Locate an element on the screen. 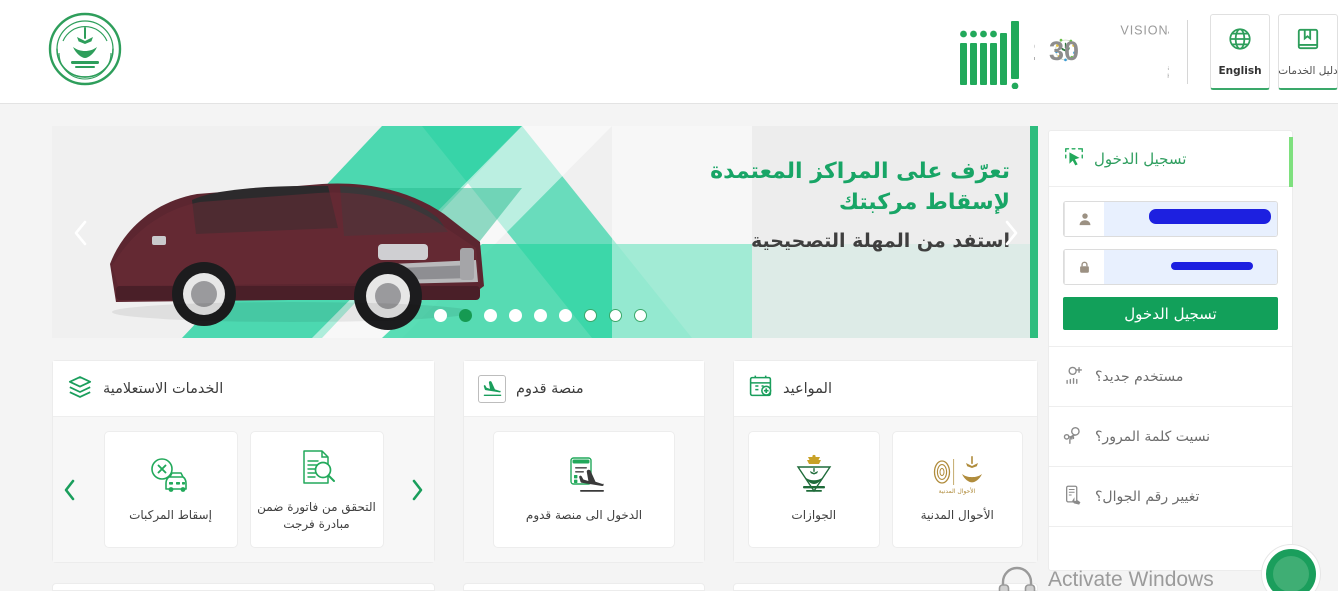 This screenshot has height=591, width=1338. svg-text: VISION is located at coordinates (1144, 31).